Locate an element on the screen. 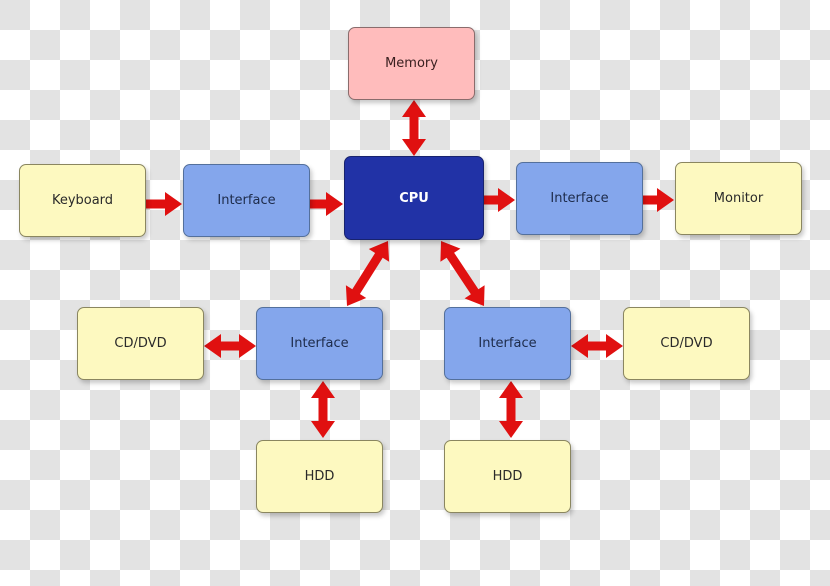 This screenshot has width=830, height=586. interface-left-label: Interface is located at coordinates (319, 343).